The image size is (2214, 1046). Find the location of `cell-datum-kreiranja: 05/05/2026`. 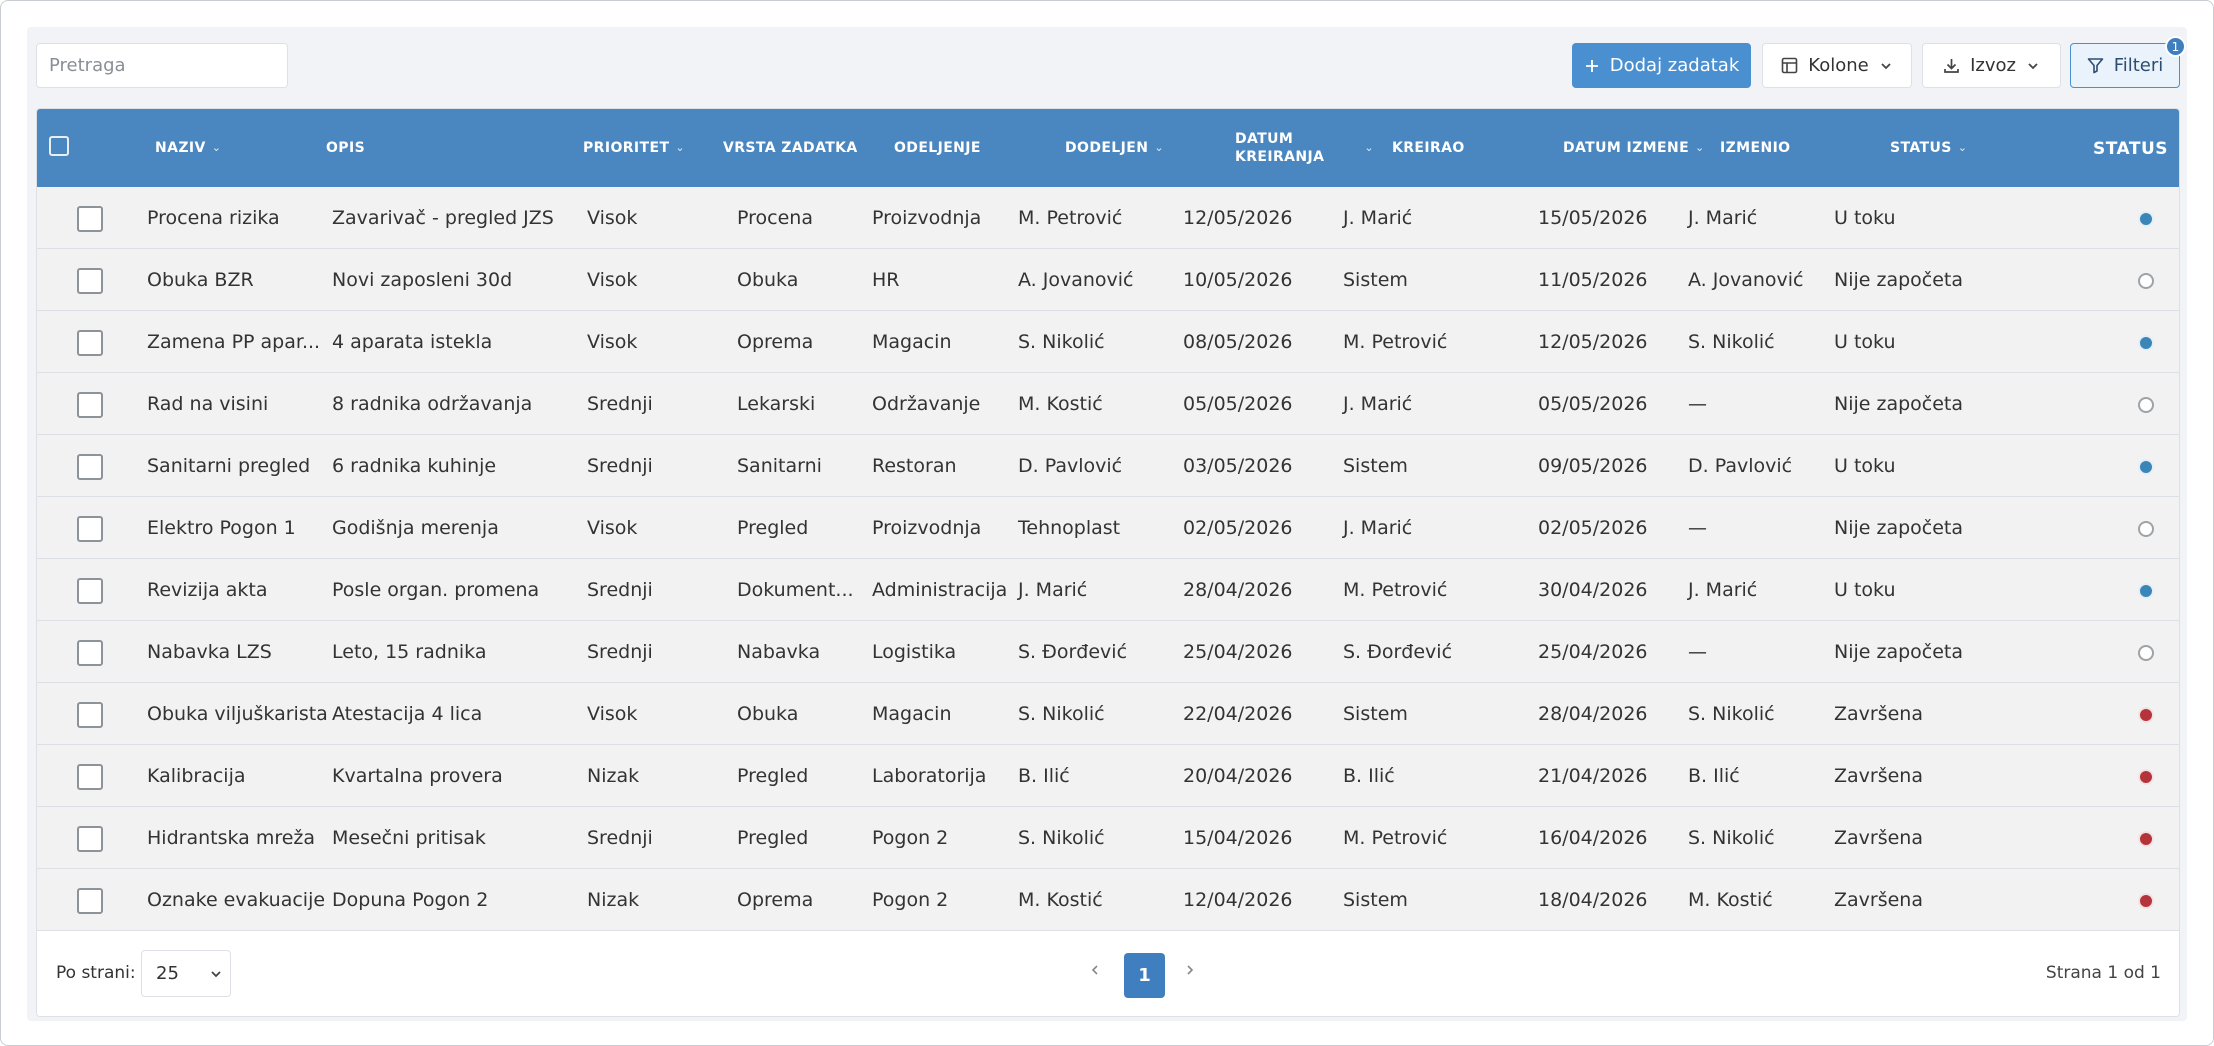

cell-datum-kreiranja: 05/05/2026 is located at coordinates (1238, 403).